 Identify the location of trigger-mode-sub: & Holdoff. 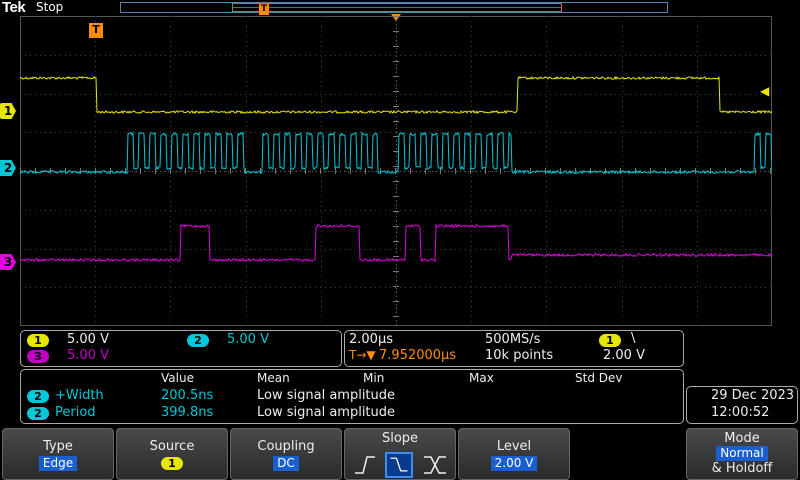
(742, 468).